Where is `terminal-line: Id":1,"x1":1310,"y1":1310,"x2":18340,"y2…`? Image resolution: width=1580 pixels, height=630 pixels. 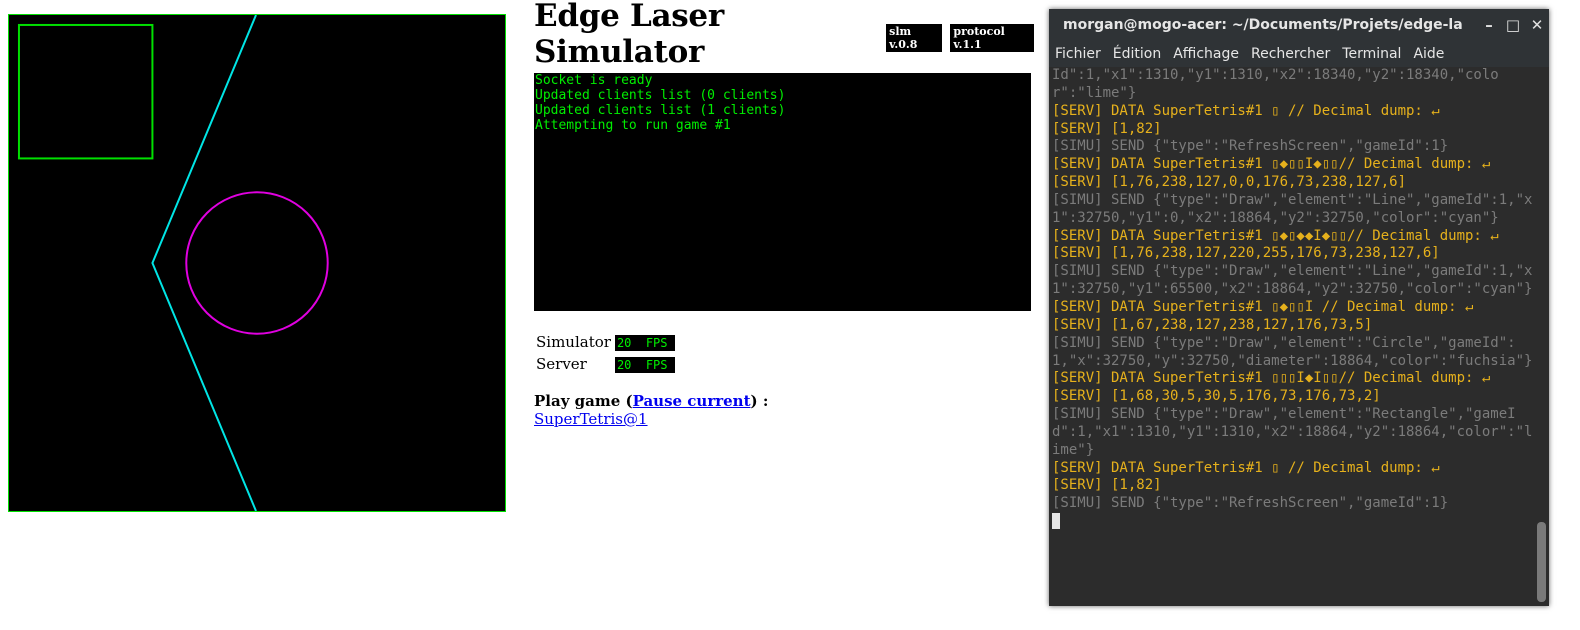
terminal-line: Id":1,"x1":1310,"y1":1310,"x2":18340,"y2… is located at coordinates (1275, 84).